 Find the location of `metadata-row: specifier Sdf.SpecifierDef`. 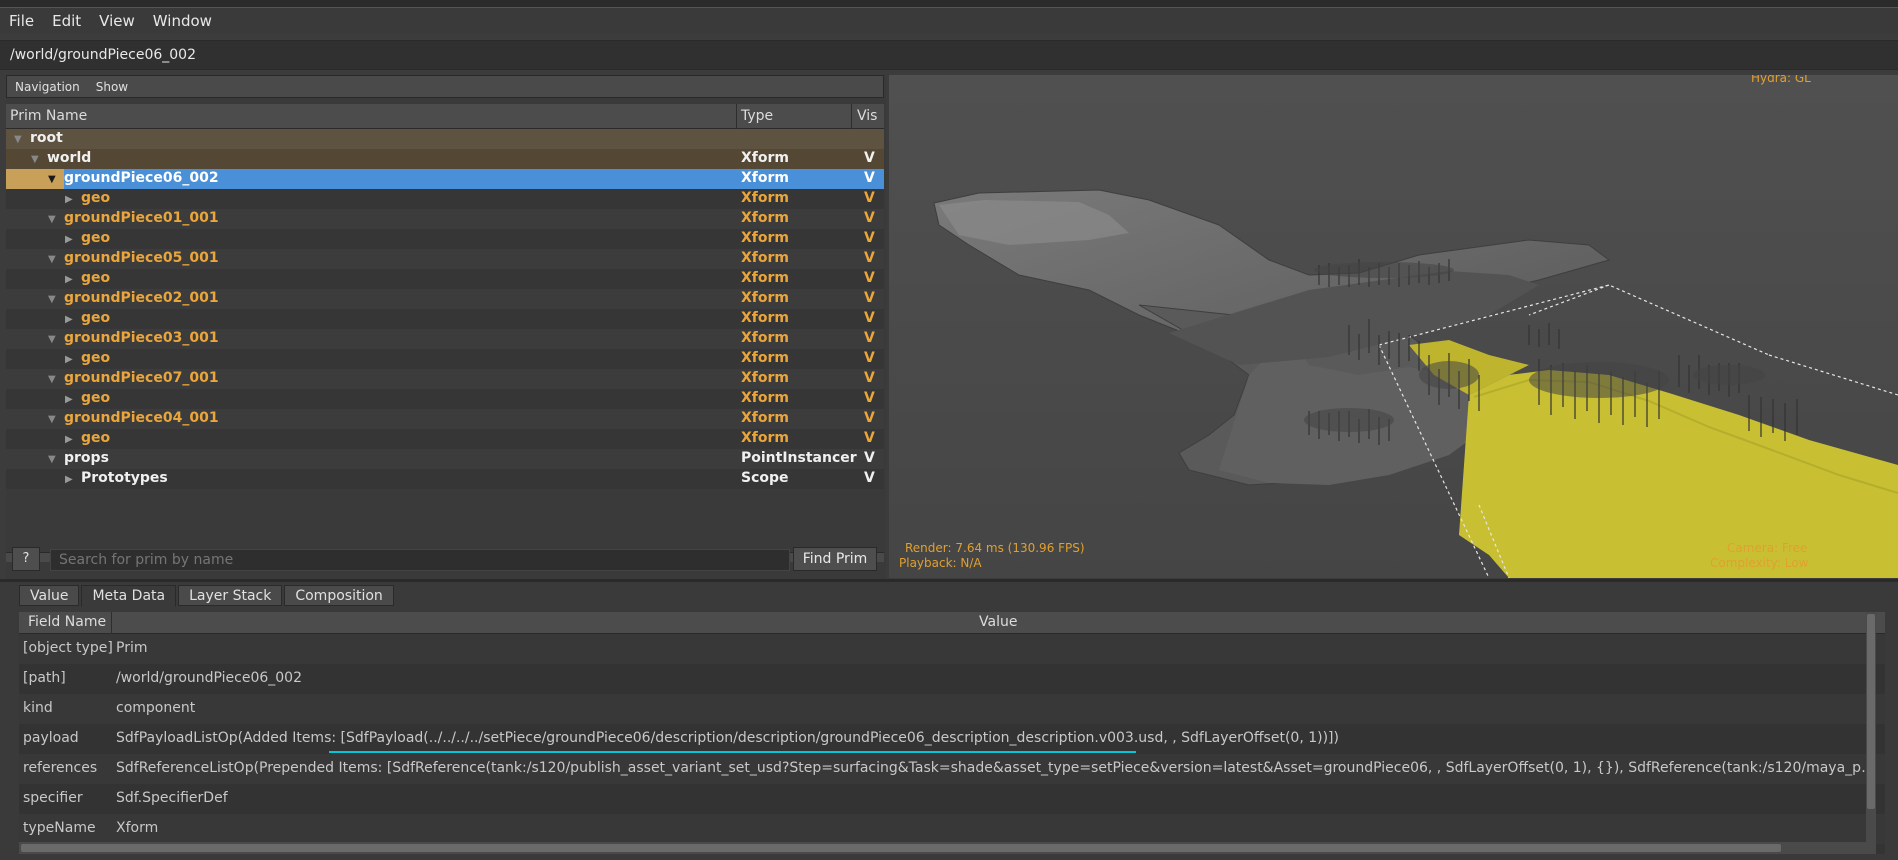

metadata-row: specifier Sdf.SpecifierDef is located at coordinates (952, 799).